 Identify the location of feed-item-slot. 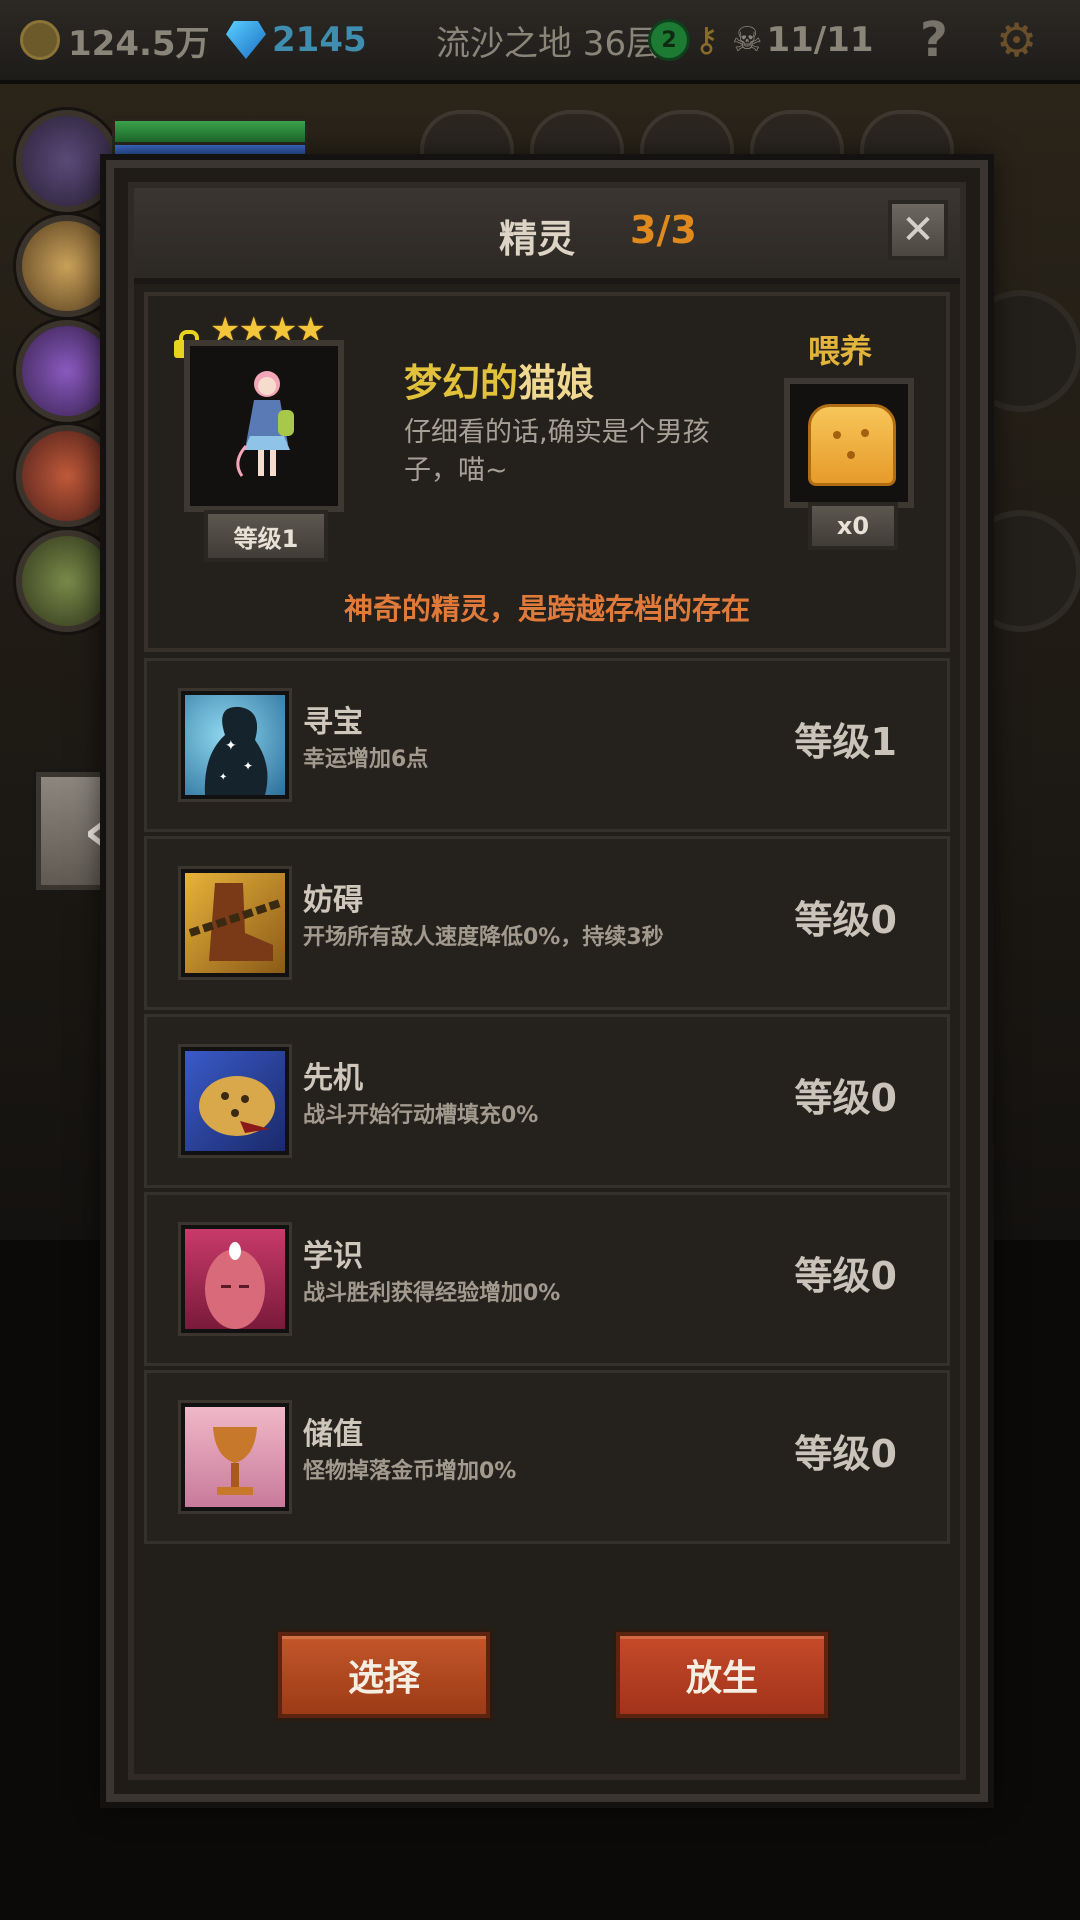
(849, 443).